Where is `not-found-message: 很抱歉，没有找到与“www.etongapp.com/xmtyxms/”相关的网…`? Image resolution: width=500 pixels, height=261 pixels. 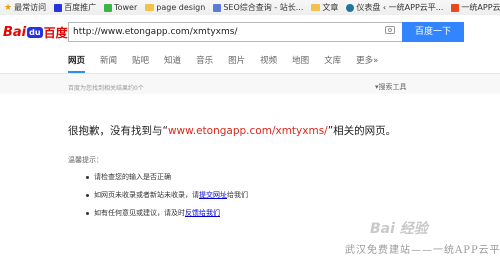
not-found-message: 很抱歉，没有找到与“www.etongapp.com/xmtyxms/”相关的网… is located at coordinates (232, 130).